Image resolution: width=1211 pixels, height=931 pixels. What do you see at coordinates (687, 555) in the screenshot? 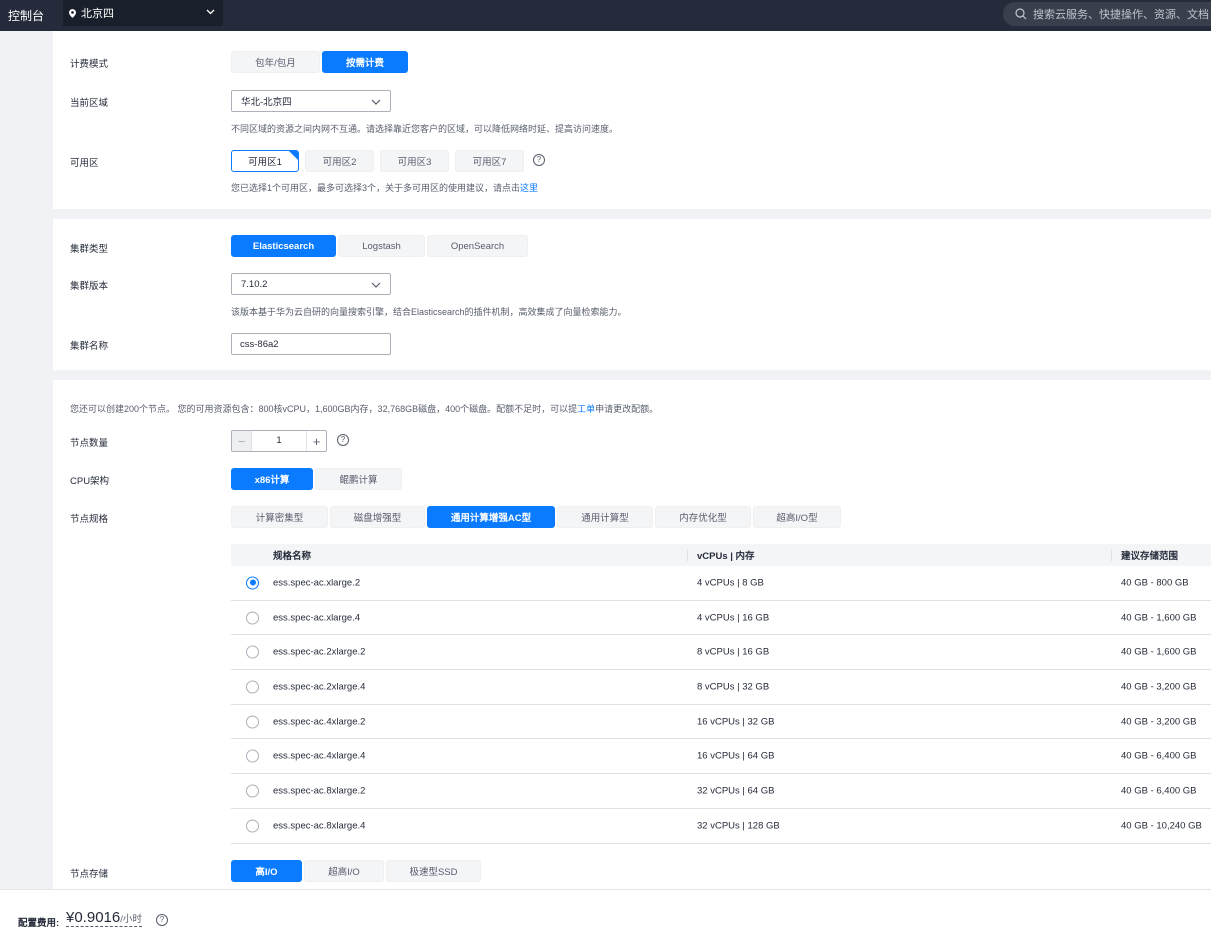
I see `column-divider` at bounding box center [687, 555].